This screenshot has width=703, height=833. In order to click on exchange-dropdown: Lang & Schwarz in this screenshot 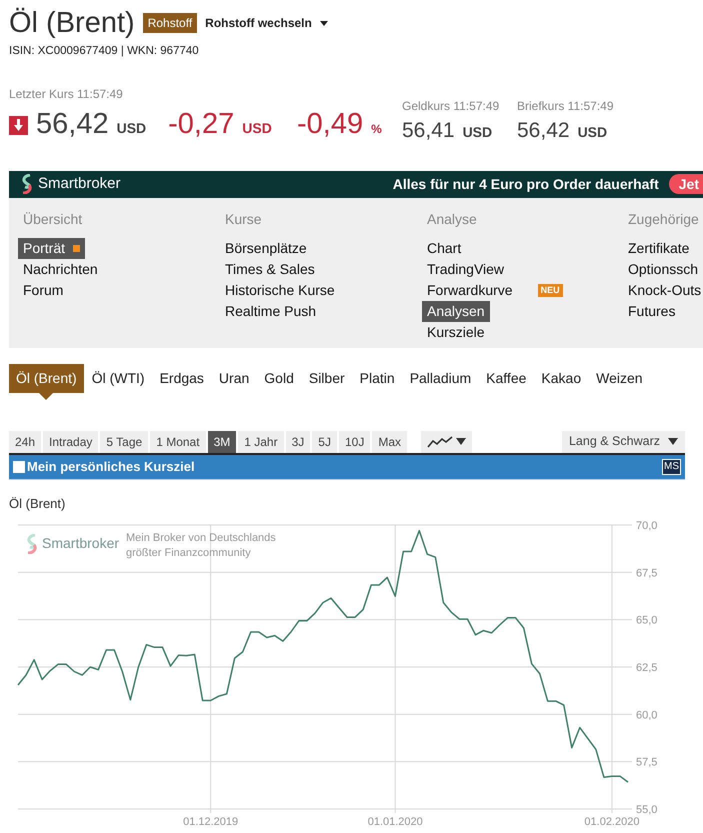, I will do `click(623, 441)`.